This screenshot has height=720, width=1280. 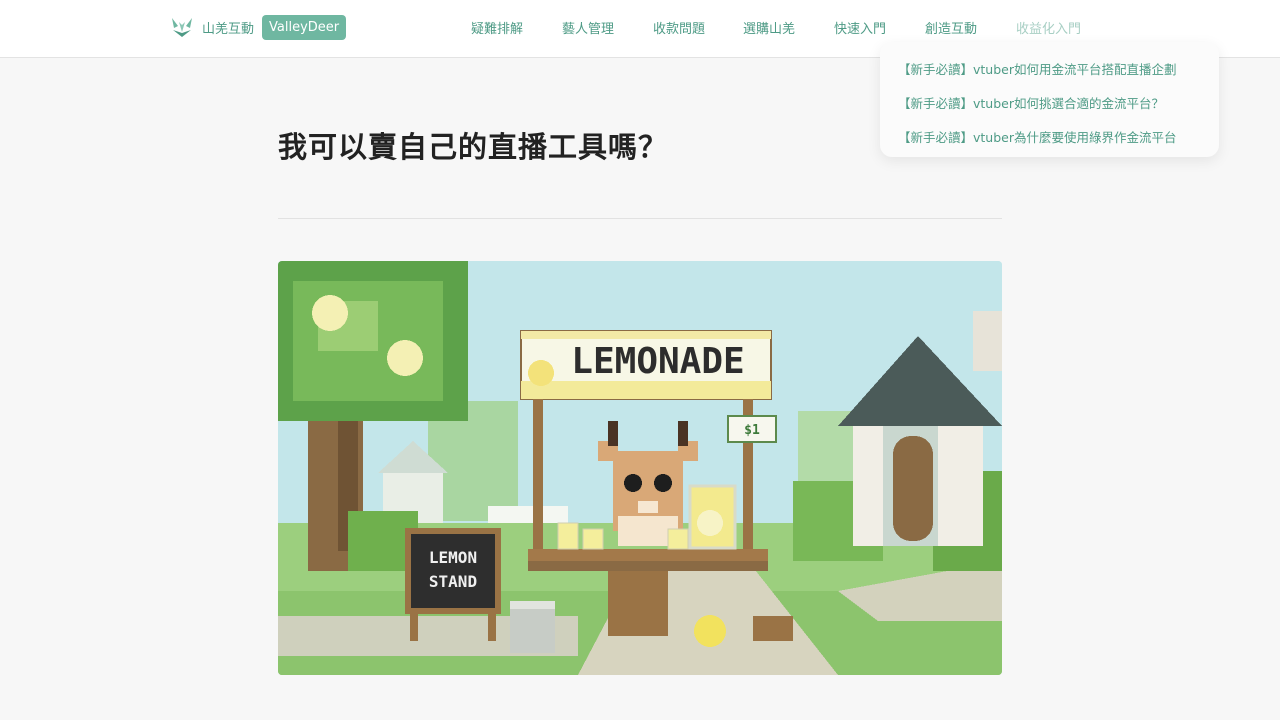 What do you see at coordinates (1037, 136) in the screenshot?
I see `dropdown-item: 【新手必讀】vtuber為什麼要使用綠界作金流平台` at bounding box center [1037, 136].